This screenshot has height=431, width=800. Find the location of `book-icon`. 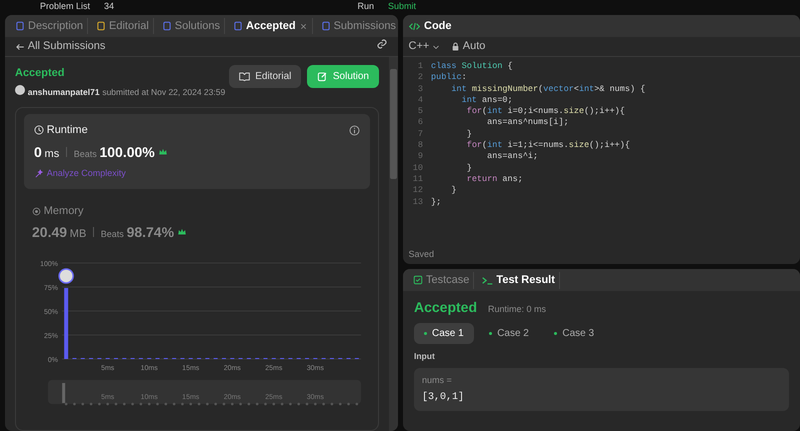

book-icon is located at coordinates (244, 76).